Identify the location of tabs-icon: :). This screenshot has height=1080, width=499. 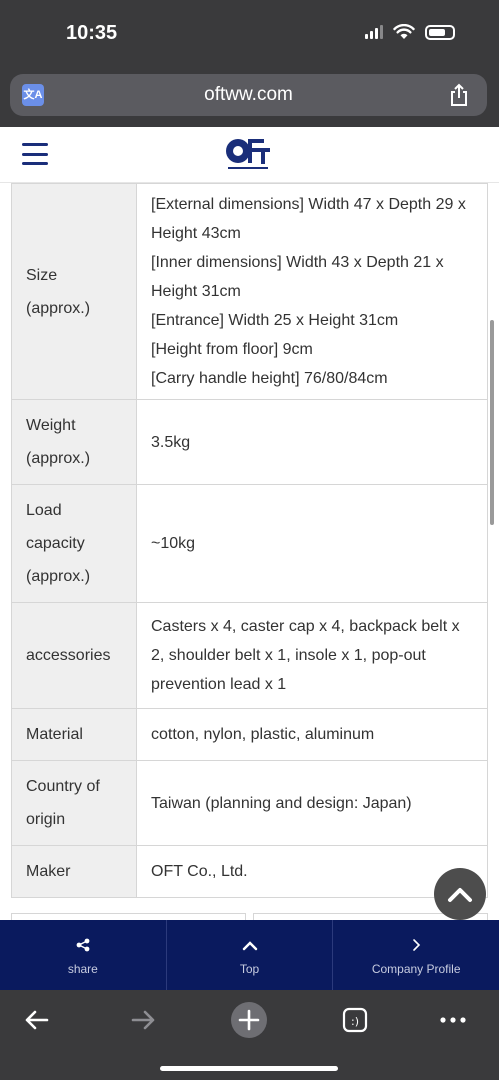
(355, 1020).